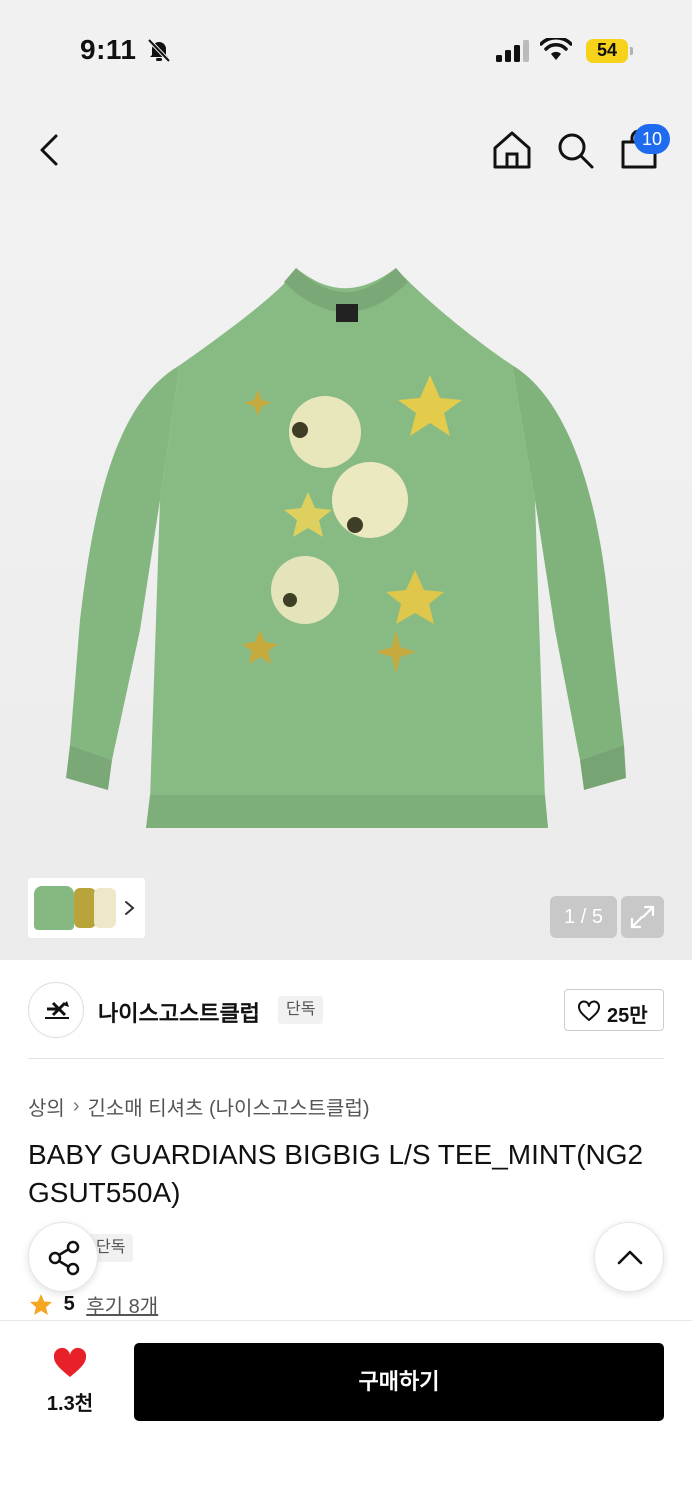  What do you see at coordinates (70, 1383) in the screenshot?
I see `wishlist-button: 1.3천` at bounding box center [70, 1383].